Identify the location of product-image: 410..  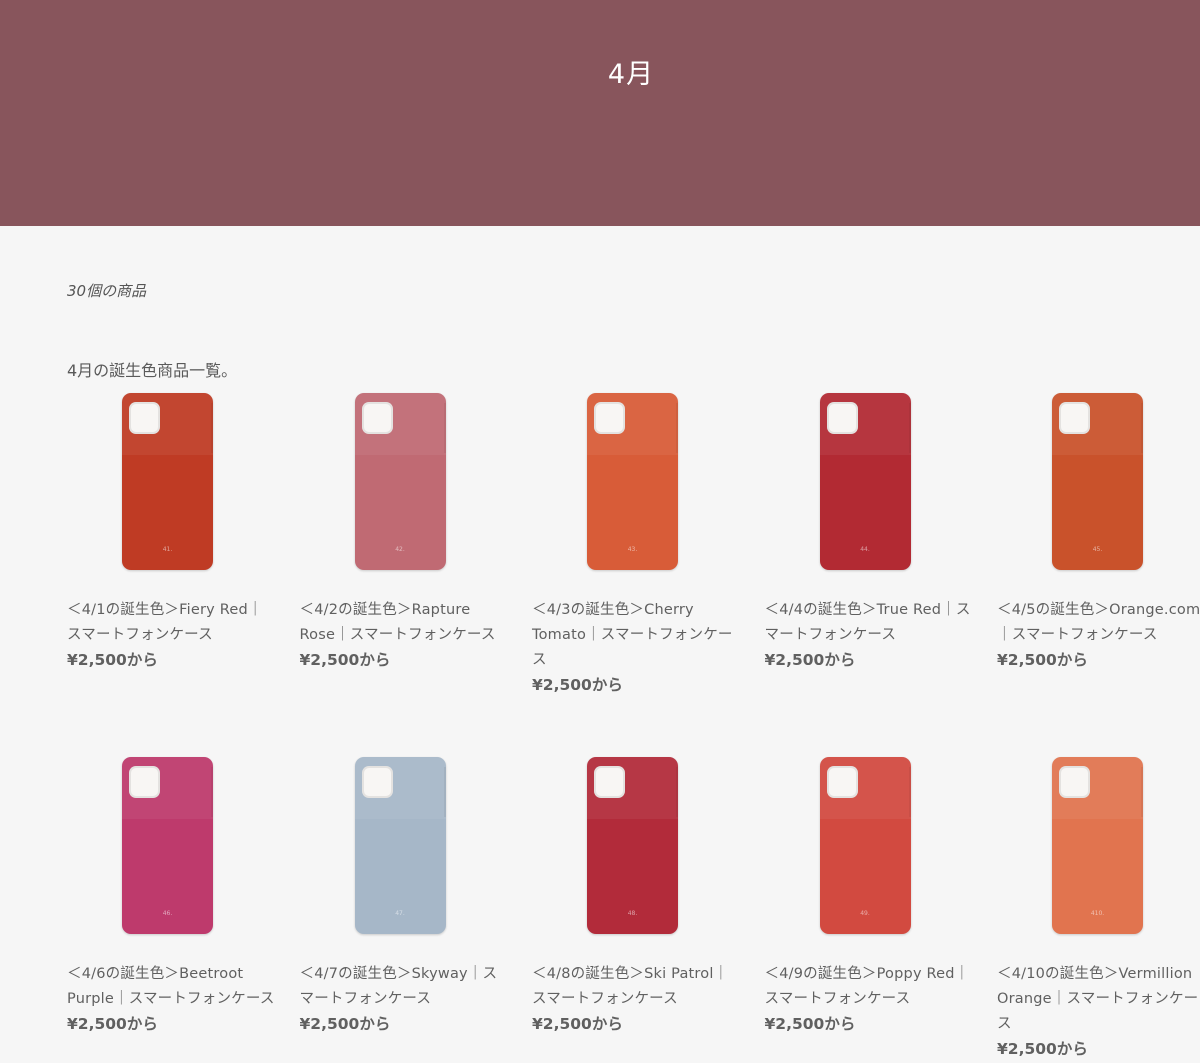
(1098, 846).